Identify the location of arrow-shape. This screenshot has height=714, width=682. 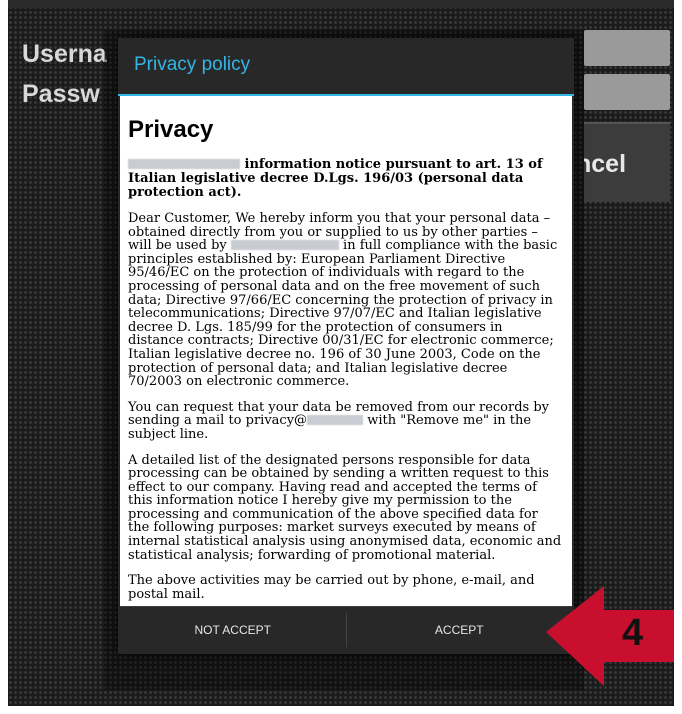
(610, 636).